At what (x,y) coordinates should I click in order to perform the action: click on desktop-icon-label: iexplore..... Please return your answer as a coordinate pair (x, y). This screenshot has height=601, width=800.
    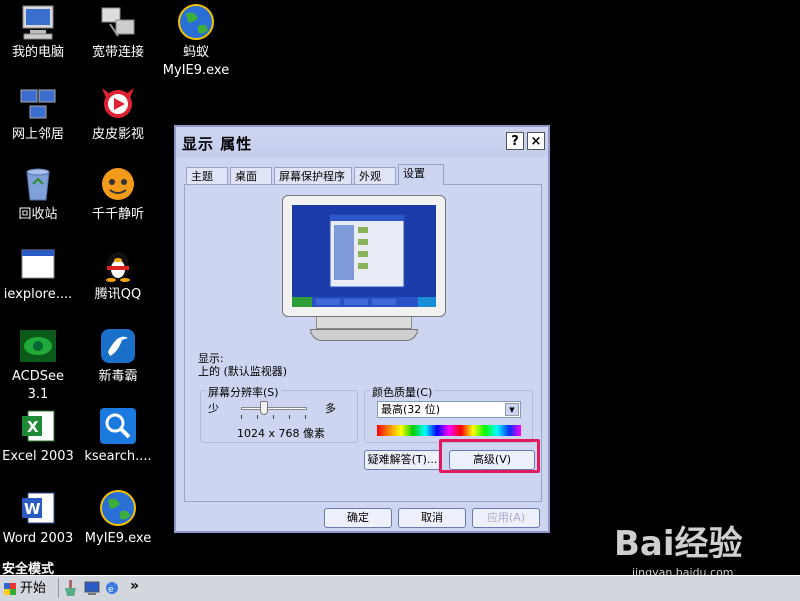
    Looking at the image, I should click on (38, 294).